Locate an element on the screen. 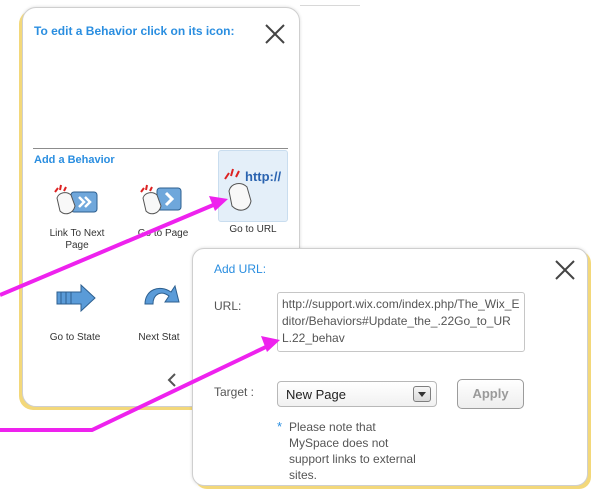  annotation-arrow-to-go-to-url is located at coordinates (109, 249).